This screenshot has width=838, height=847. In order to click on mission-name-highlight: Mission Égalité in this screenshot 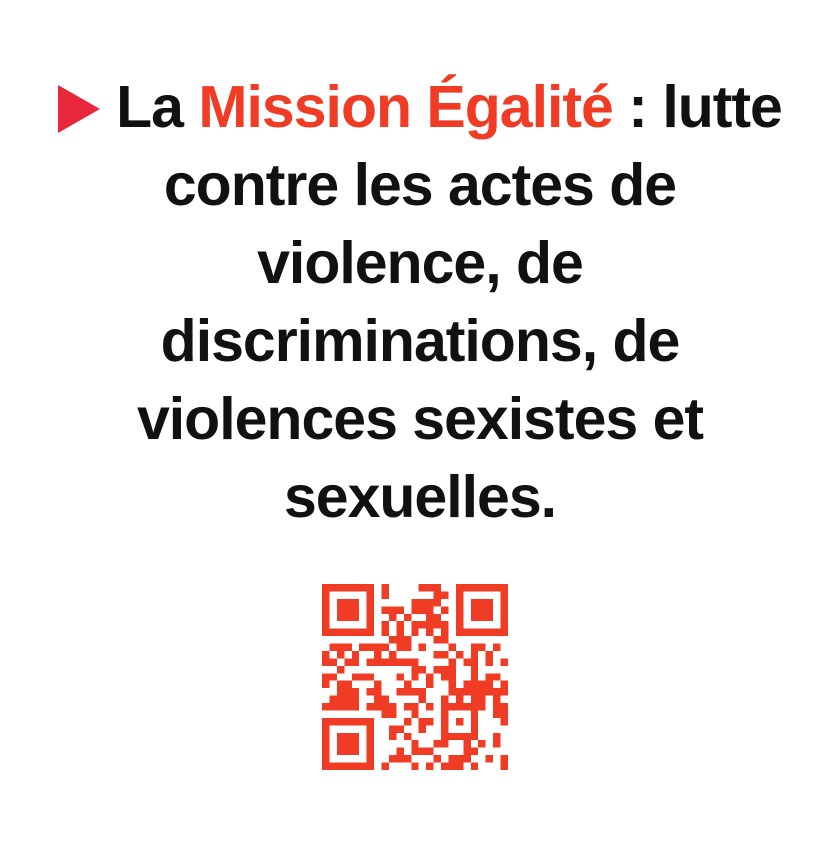, I will do `click(405, 107)`.